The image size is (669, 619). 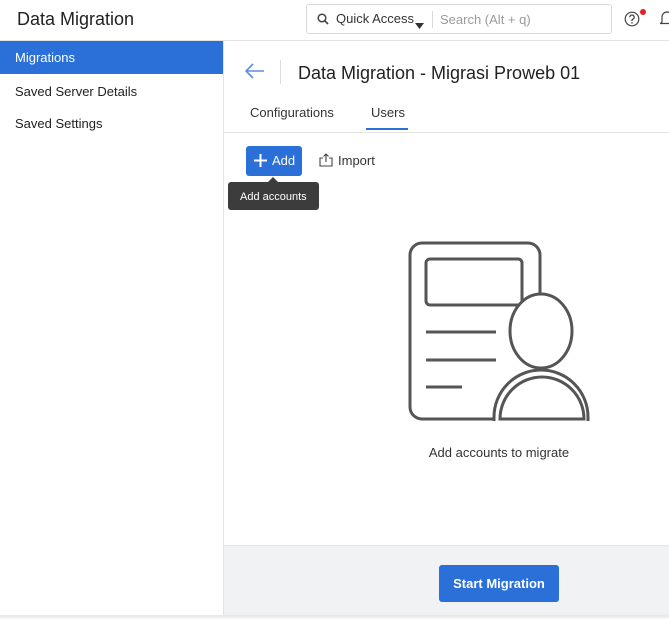 What do you see at coordinates (633, 20) in the screenshot?
I see `help-icon` at bounding box center [633, 20].